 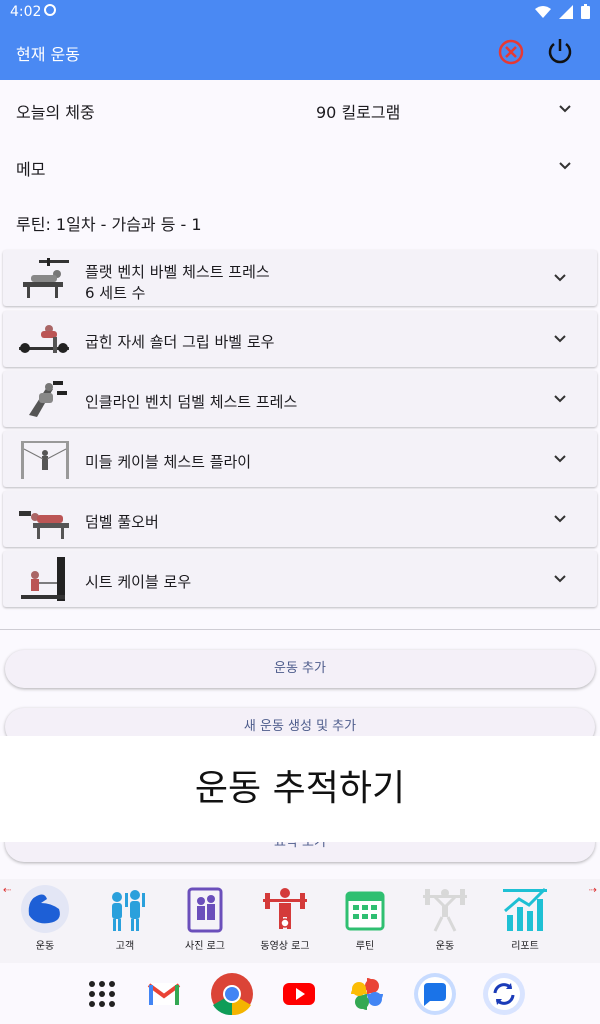 What do you see at coordinates (122, 522) in the screenshot?
I see `exercise-name: 덤벨 풀오버` at bounding box center [122, 522].